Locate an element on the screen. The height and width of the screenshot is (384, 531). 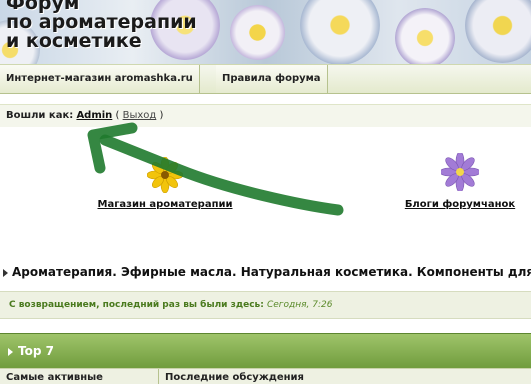
forum-title: Форум по ароматерапии и косметике is located at coordinates (101, 25).